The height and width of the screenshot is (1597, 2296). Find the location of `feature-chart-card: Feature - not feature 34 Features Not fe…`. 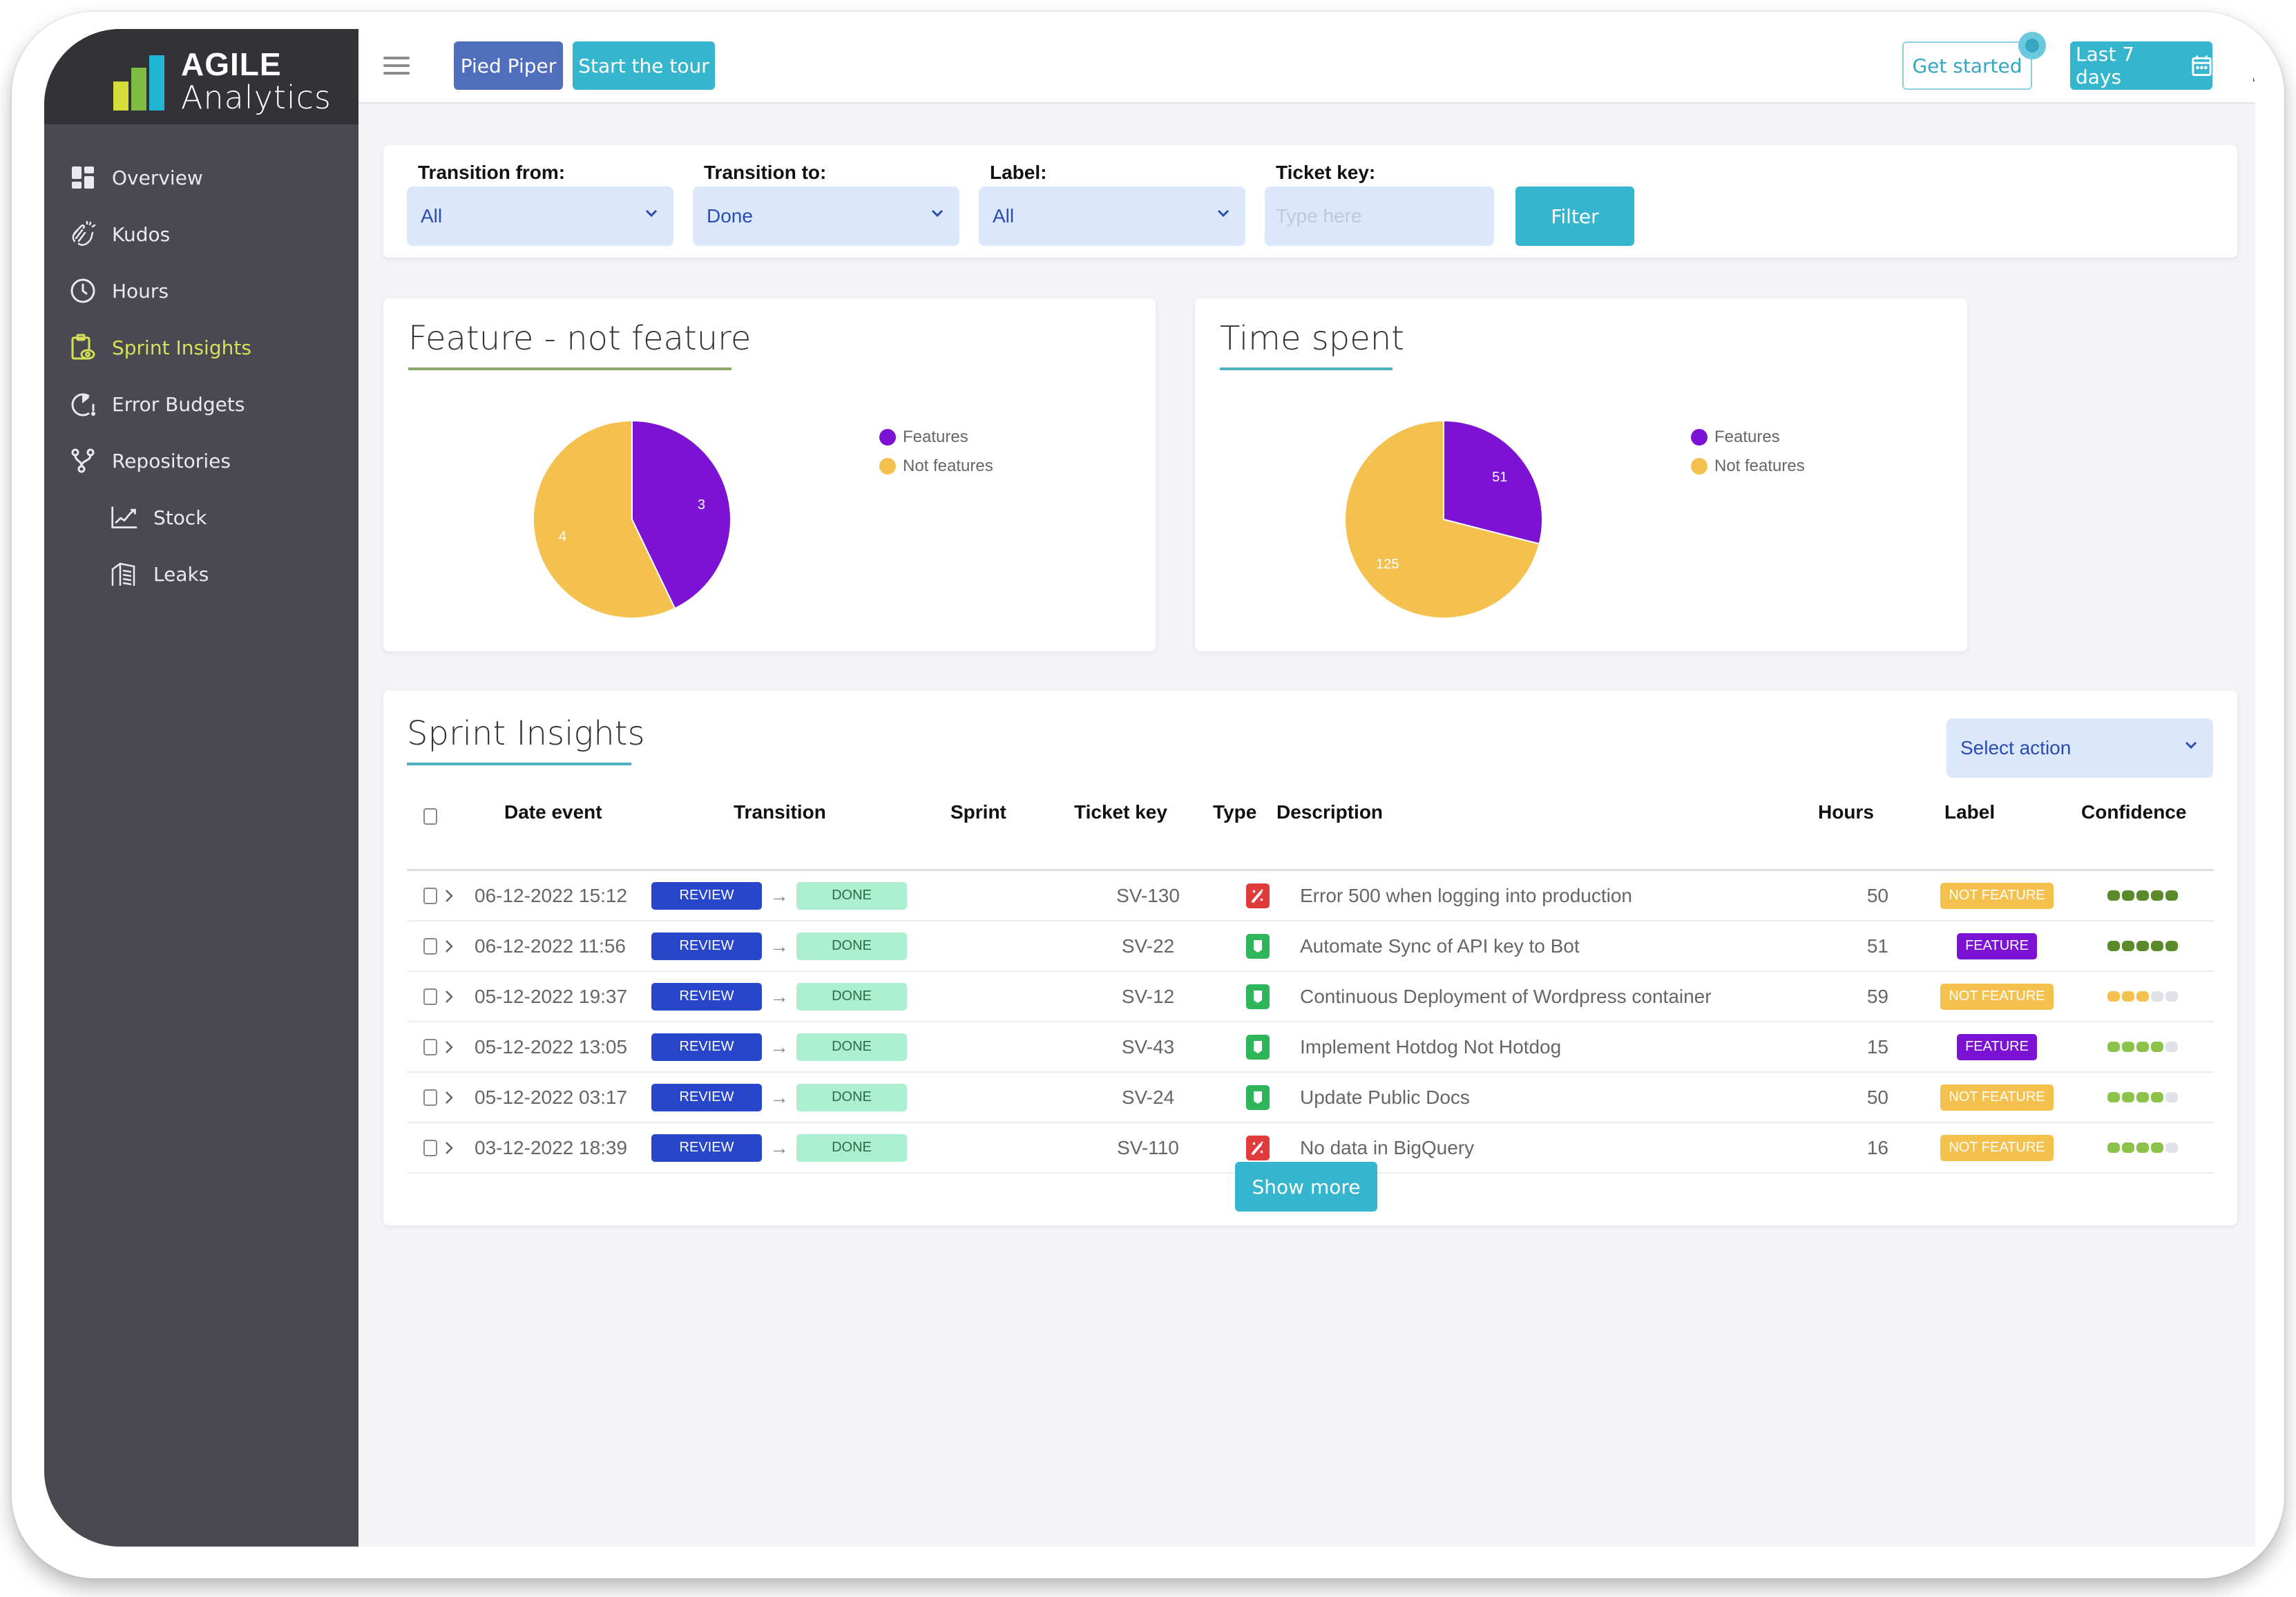

feature-chart-card: Feature - not feature 34 Features Not fe… is located at coordinates (769, 474).